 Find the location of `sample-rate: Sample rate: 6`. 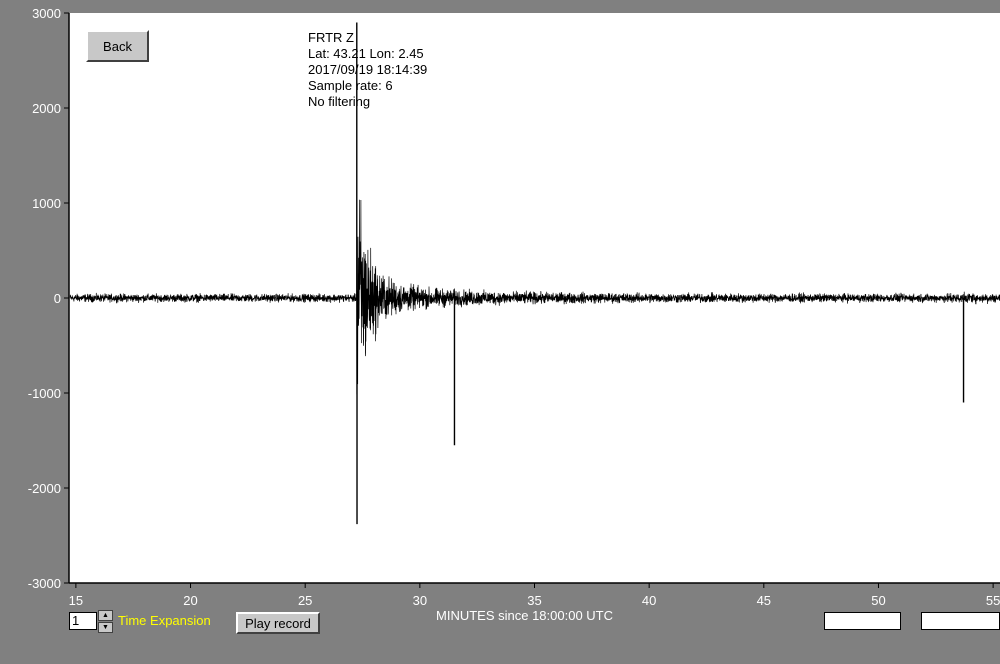

sample-rate: Sample rate: 6 is located at coordinates (350, 85).